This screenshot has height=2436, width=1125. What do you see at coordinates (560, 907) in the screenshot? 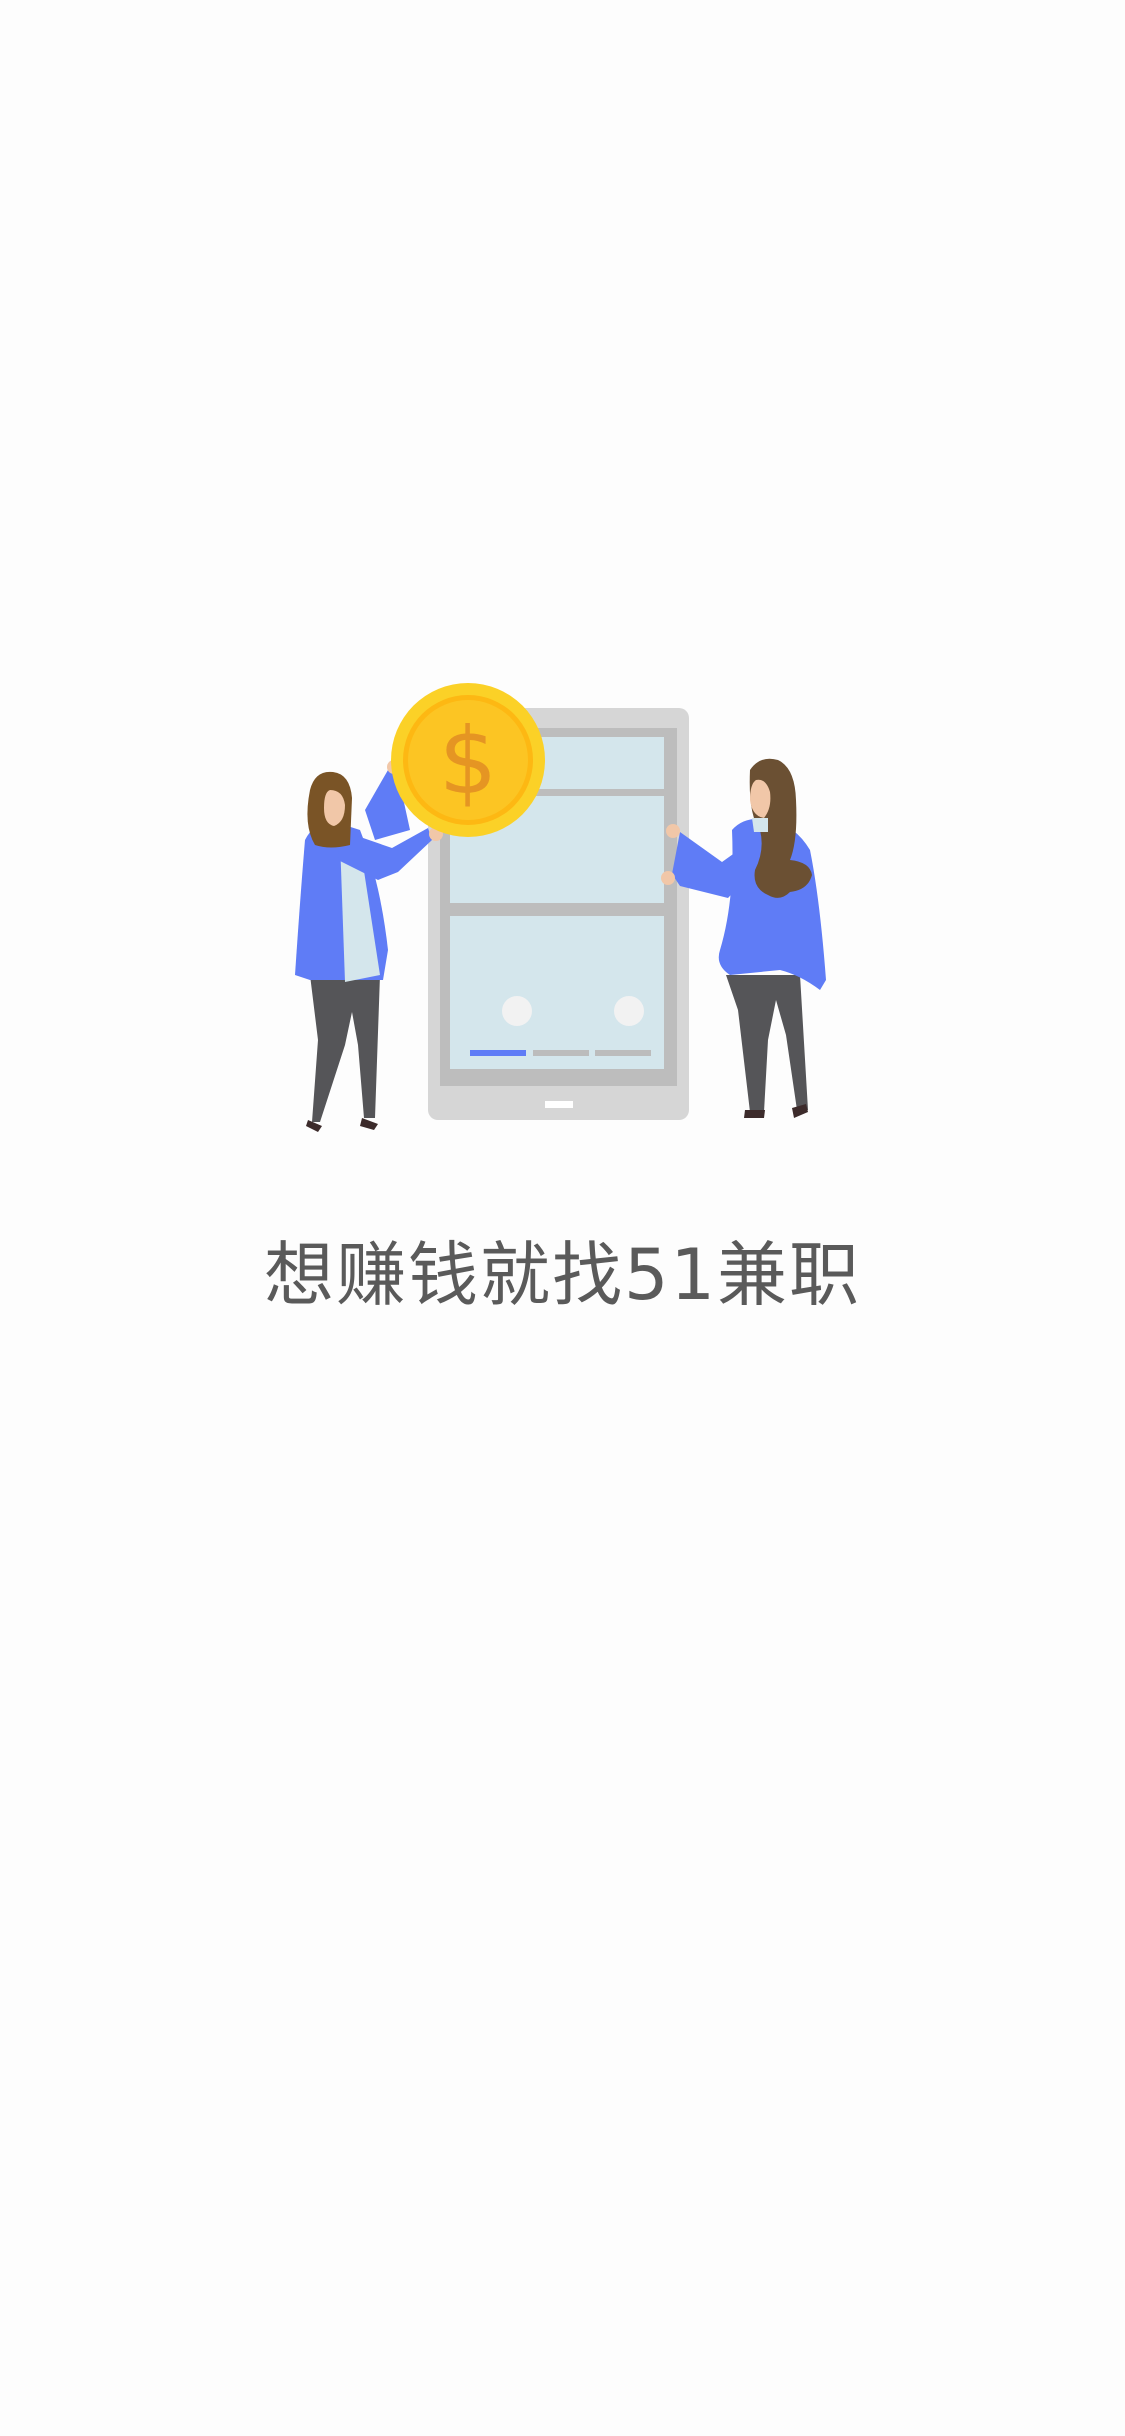
I see `promo-illustration: $` at bounding box center [560, 907].